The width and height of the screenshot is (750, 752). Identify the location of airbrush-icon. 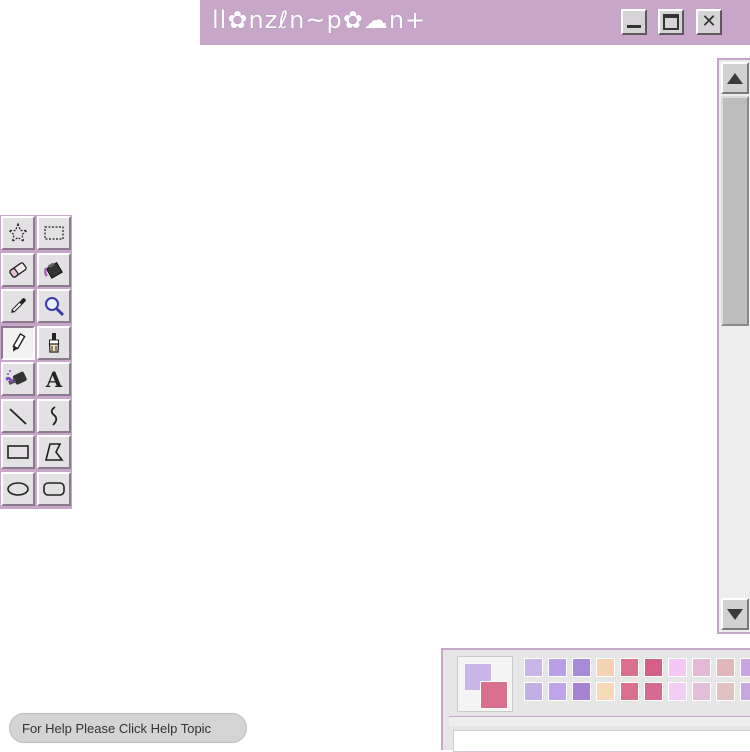
(18, 379).